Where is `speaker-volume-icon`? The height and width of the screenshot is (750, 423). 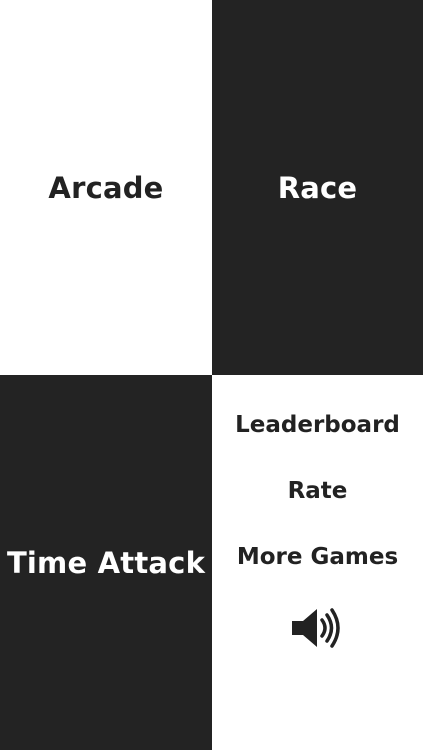 speaker-volume-icon is located at coordinates (316, 628).